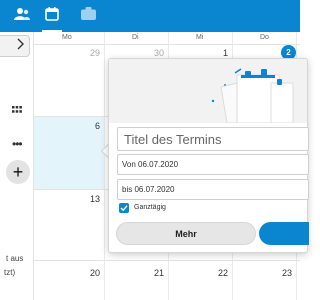 The image size is (320, 300). What do you see at coordinates (282, 273) in the screenshot?
I see `day-number: 23` at bounding box center [282, 273].